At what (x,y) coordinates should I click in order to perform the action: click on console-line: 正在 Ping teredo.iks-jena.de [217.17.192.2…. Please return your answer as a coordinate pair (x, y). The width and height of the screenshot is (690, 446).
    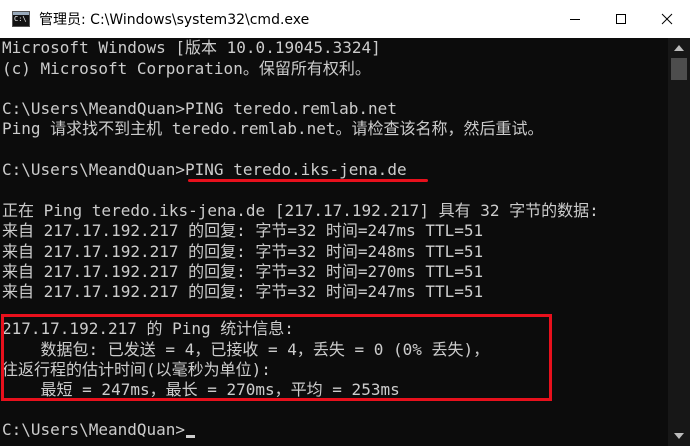
    Looking at the image, I should click on (300, 210).